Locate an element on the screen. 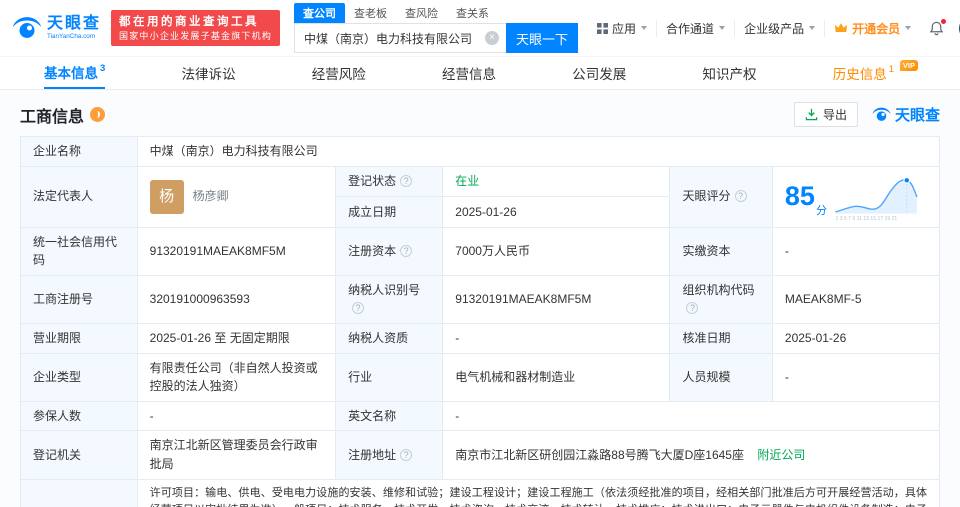  notification-bell is located at coordinates (936, 26).